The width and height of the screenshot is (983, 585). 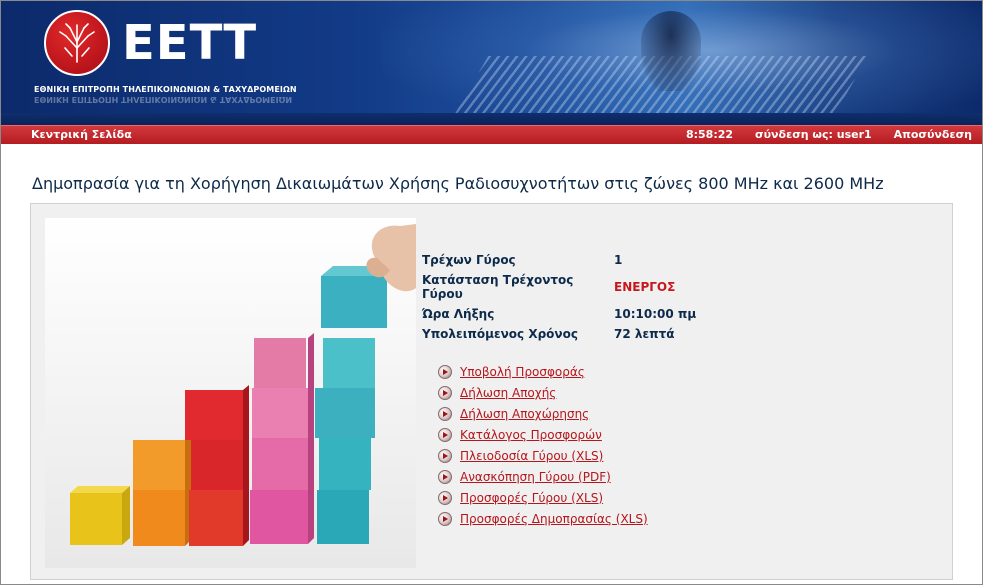 I want to click on info-row-status: Κατάσταση Τρέχοντος Γύρου ΕΝΕΡΓΟΣ, so click(x=559, y=287).